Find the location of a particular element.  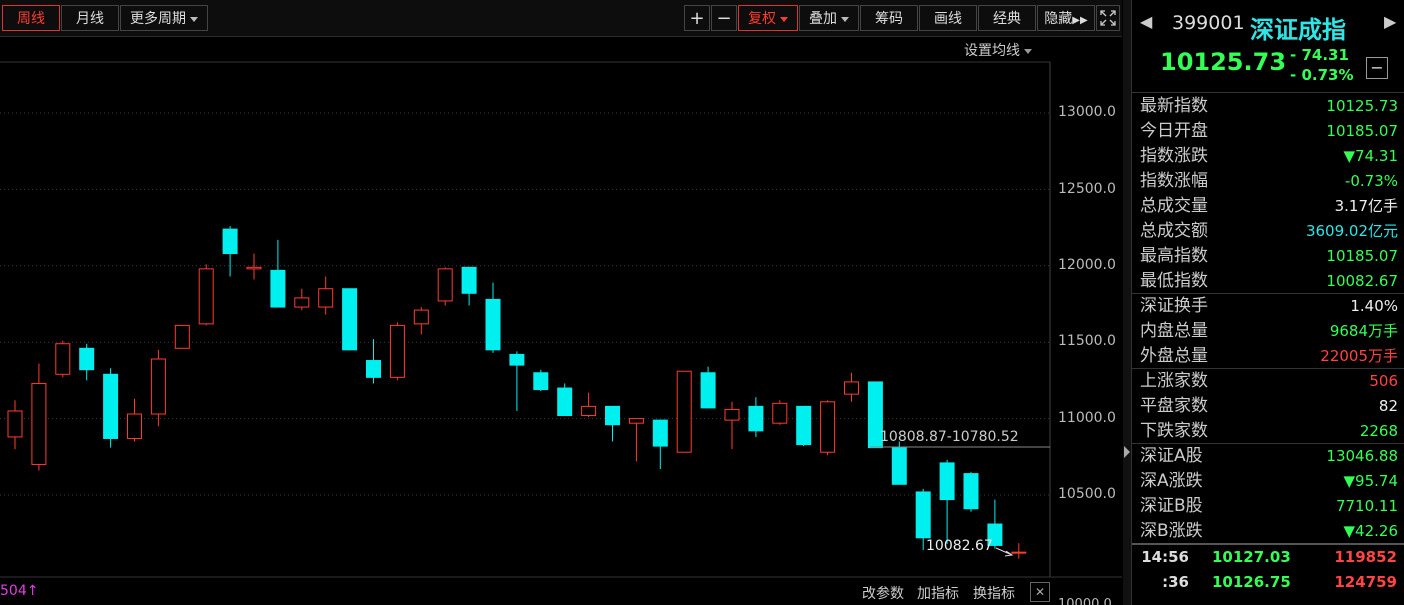

collapse-button: − is located at coordinates (1377, 68).